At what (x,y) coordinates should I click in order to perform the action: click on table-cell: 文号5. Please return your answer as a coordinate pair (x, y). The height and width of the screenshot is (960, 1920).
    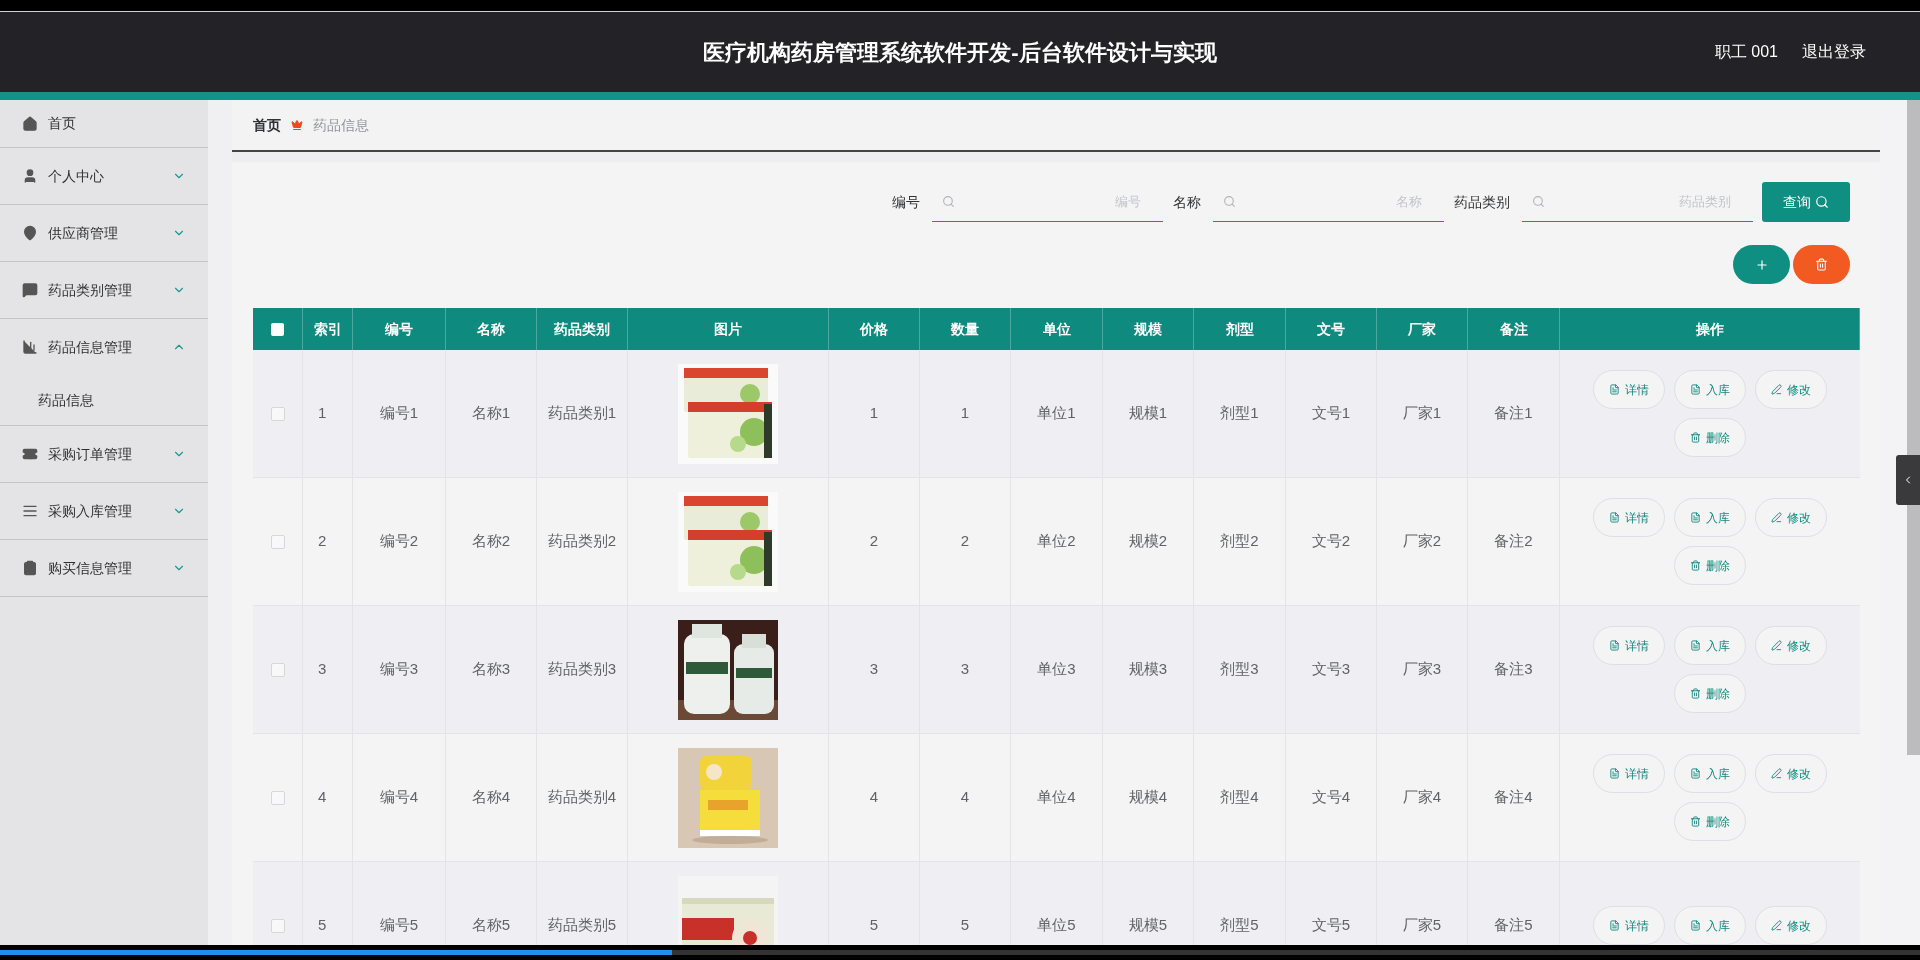
    Looking at the image, I should click on (1331, 903).